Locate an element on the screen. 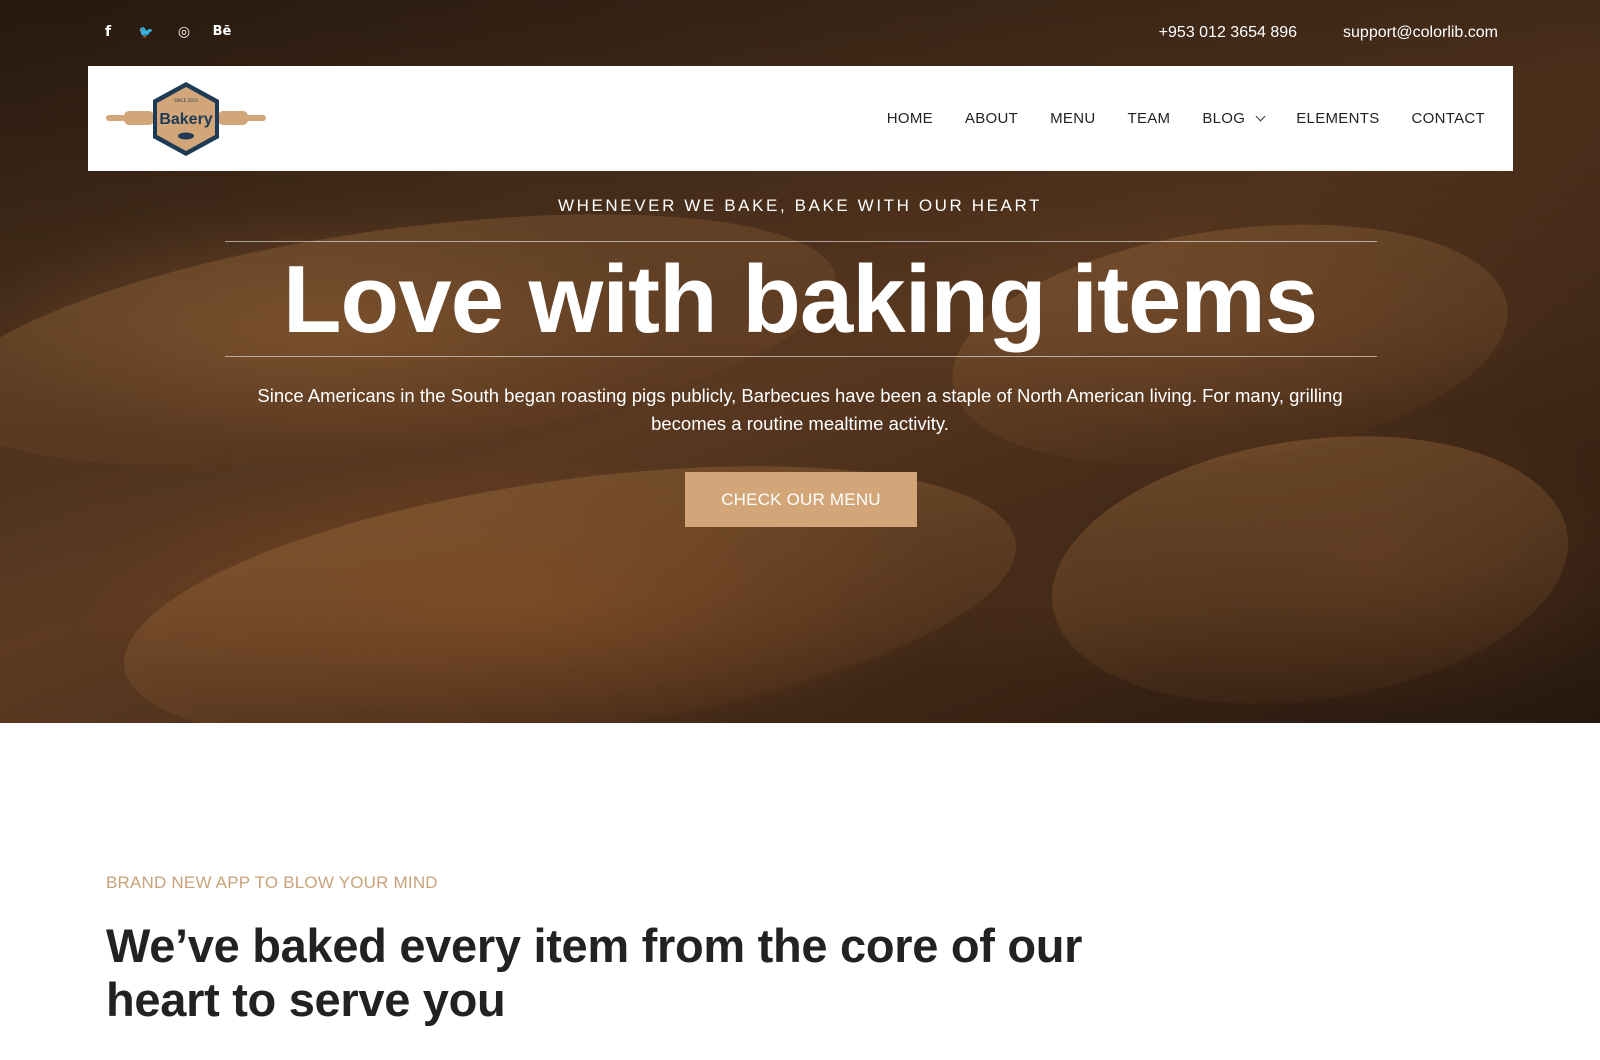 This screenshot has width=1600, height=1060. hero-tagline: WHENEVER WE BAKE, BAKE WITH OUR HEART is located at coordinates (800, 205).